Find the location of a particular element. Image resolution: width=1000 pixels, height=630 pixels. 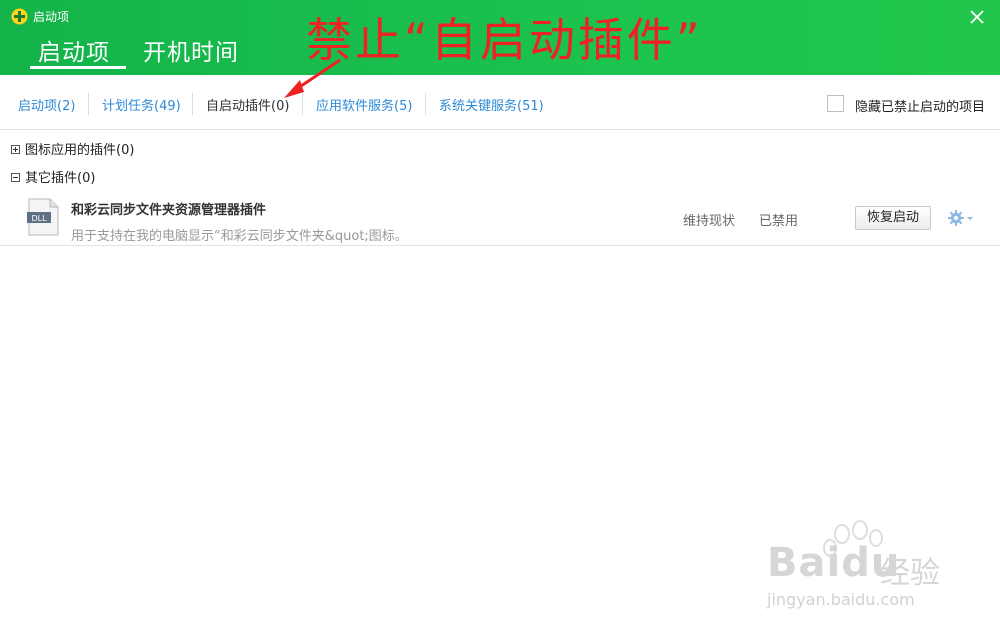

window-title: 启动项 is located at coordinates (51, 17).